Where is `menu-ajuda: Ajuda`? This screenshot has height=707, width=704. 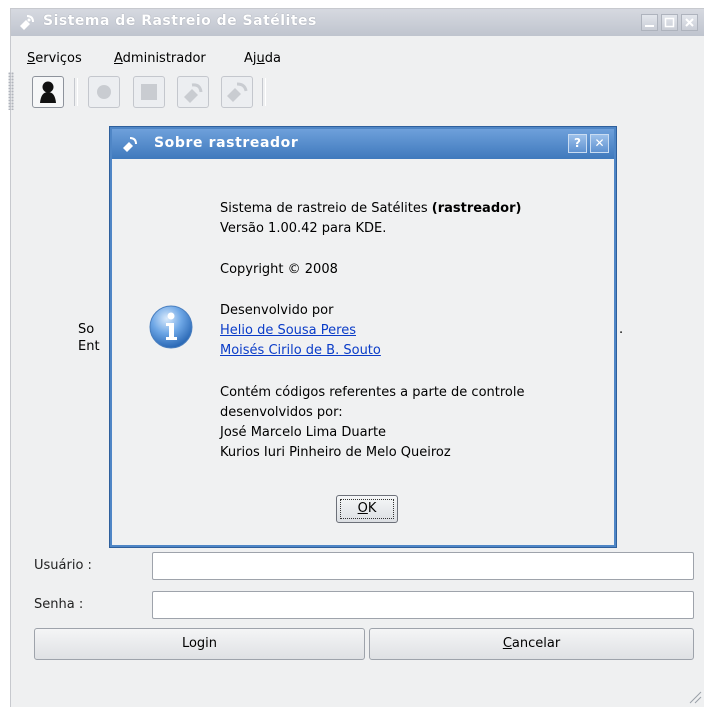 menu-ajuda: Ajuda is located at coordinates (262, 58).